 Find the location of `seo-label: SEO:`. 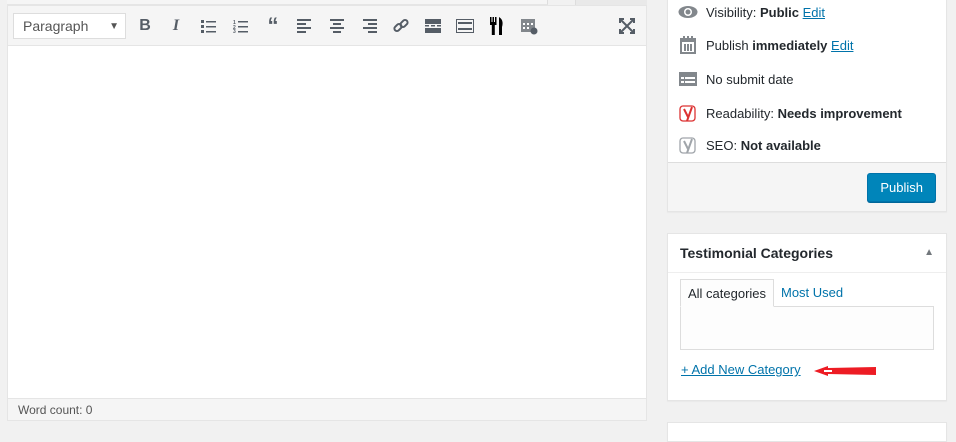

seo-label: SEO: is located at coordinates (722, 145).